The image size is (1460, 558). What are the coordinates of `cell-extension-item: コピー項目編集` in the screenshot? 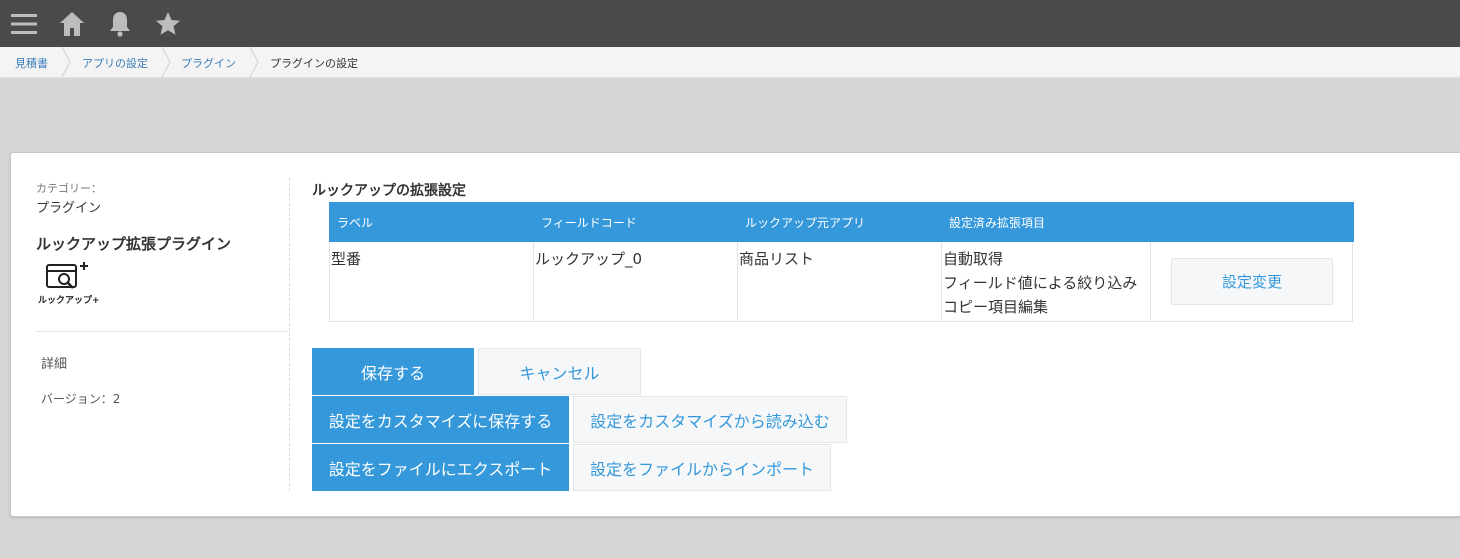 It's located at (996, 307).